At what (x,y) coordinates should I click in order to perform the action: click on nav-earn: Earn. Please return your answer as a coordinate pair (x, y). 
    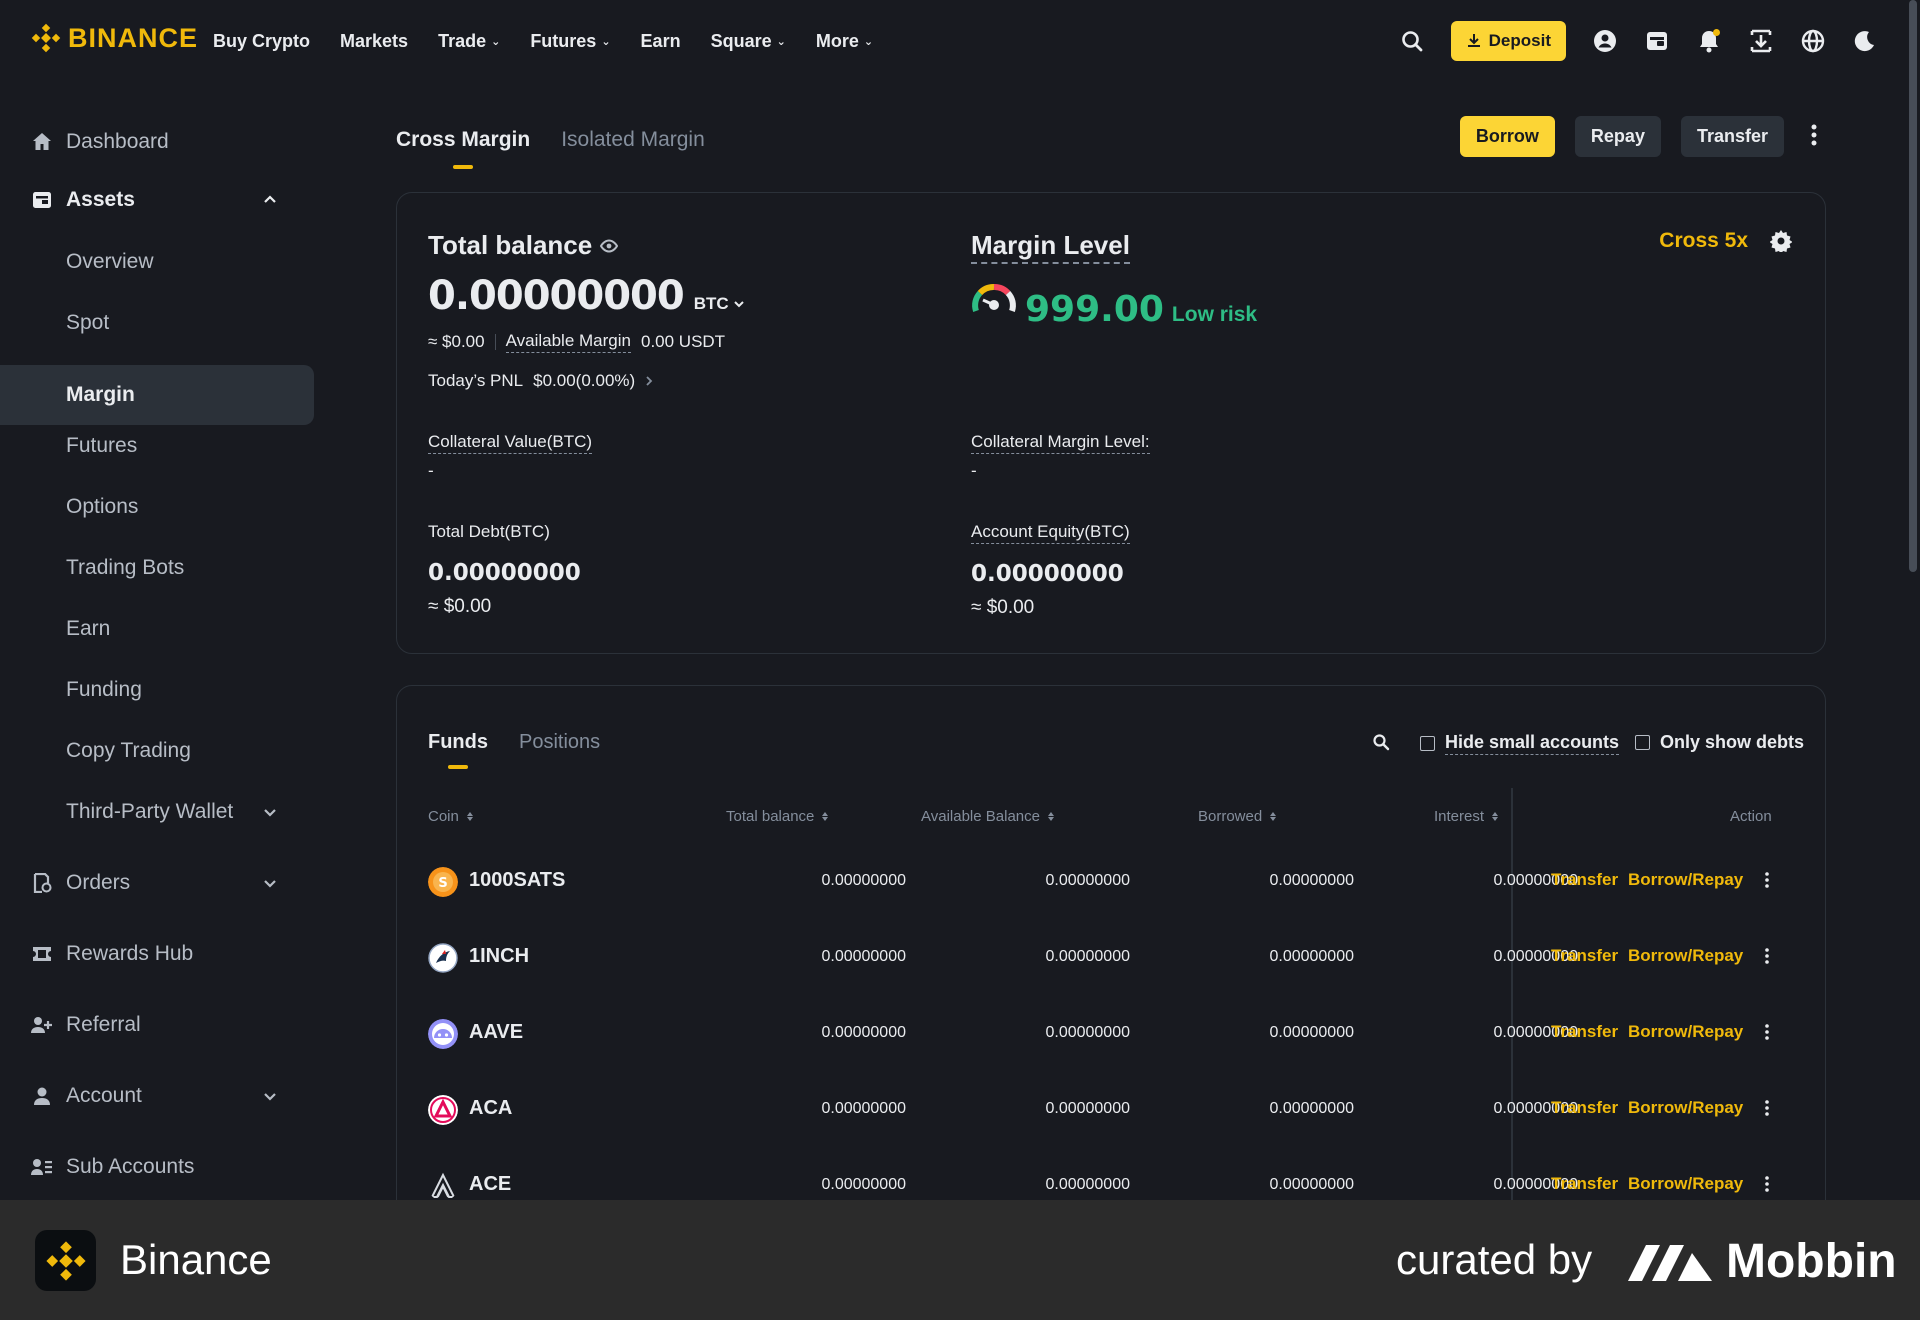
    Looking at the image, I should click on (661, 41).